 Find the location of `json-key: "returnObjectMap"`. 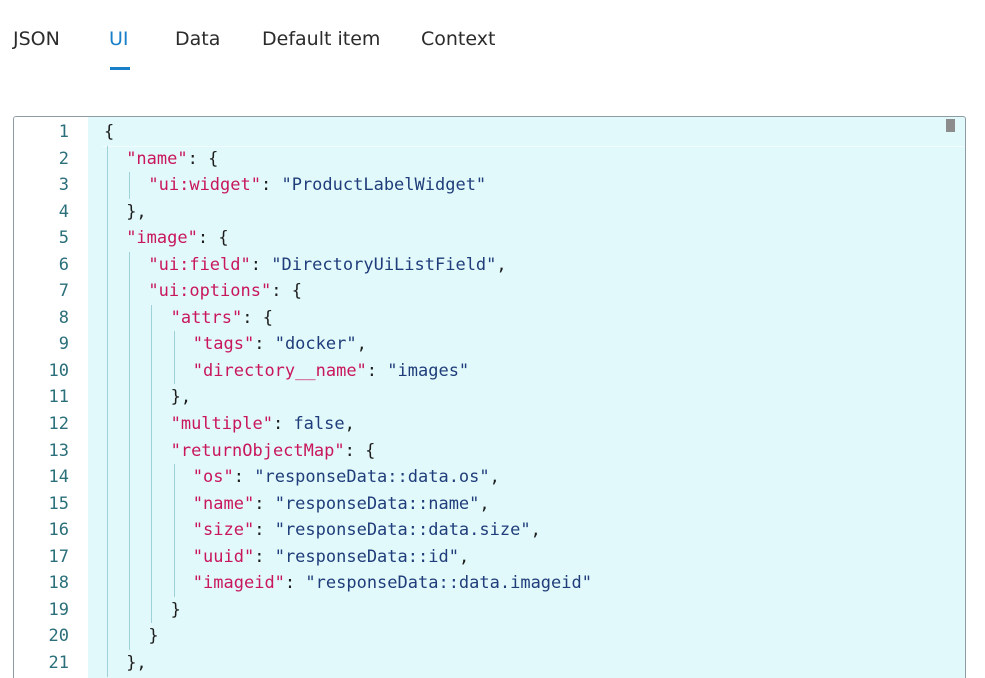

json-key: "returnObjectMap" is located at coordinates (257, 450).